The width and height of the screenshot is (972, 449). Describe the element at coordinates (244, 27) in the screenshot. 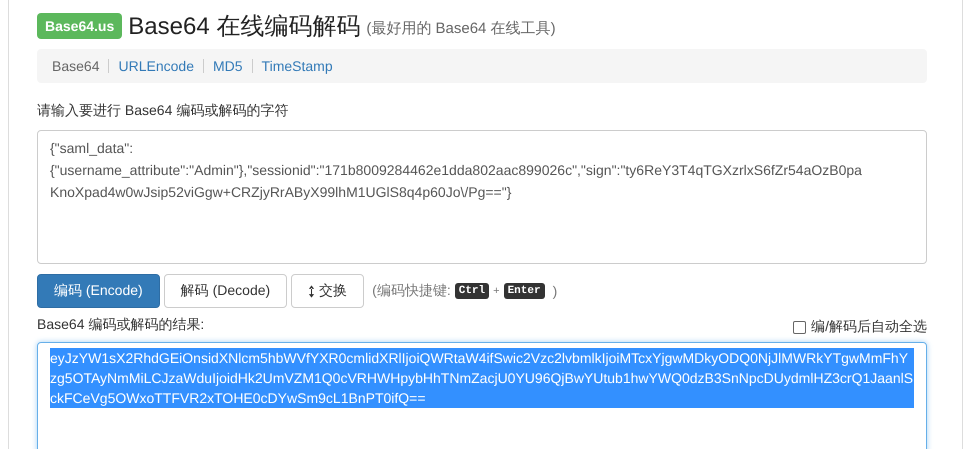

I see `page-title: Base64 在线编码解码` at that location.